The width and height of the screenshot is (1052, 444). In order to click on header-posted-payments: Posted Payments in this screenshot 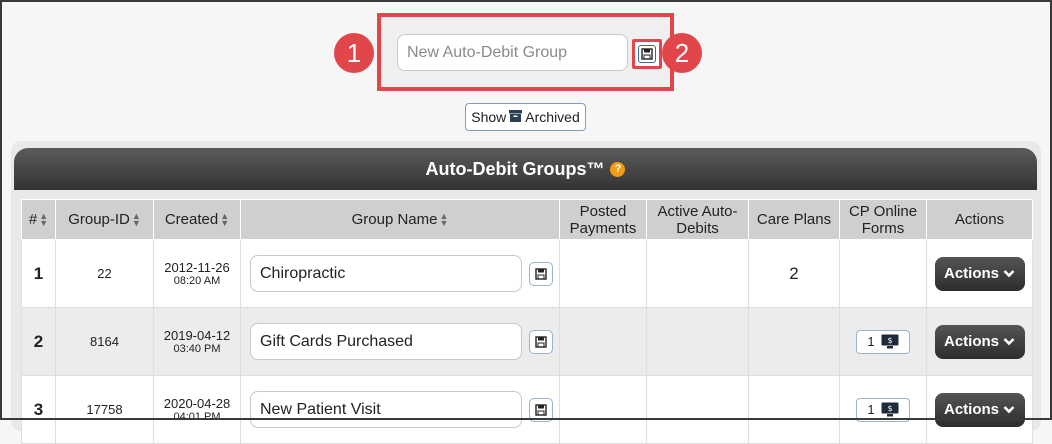, I will do `click(603, 219)`.